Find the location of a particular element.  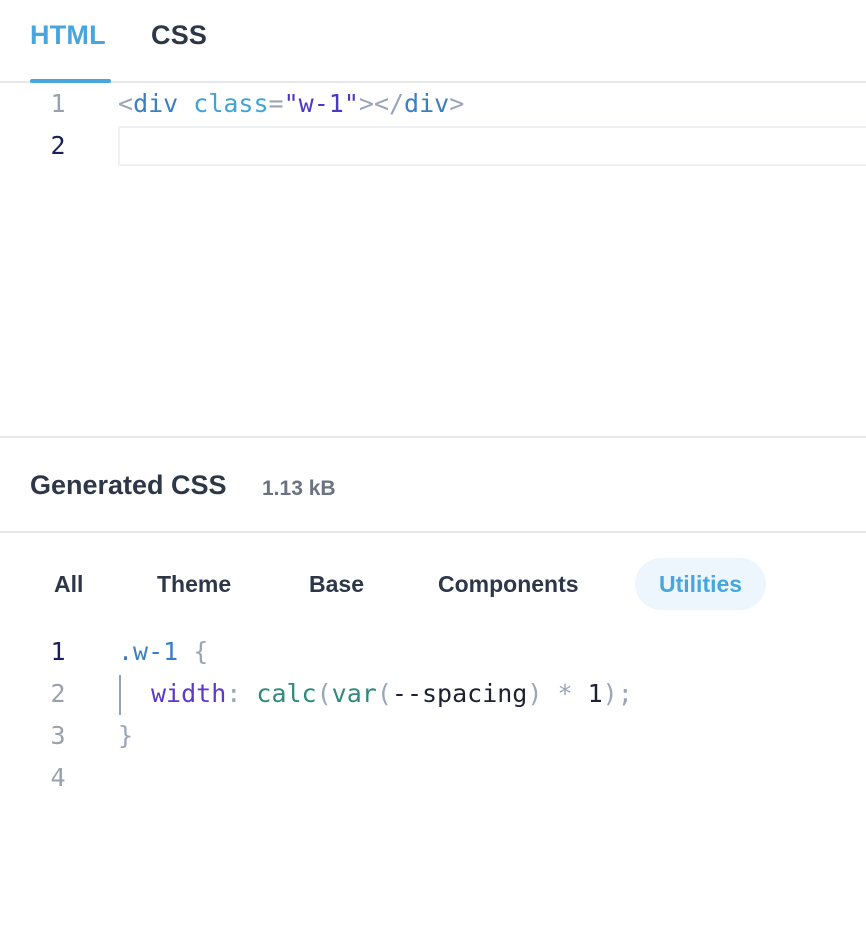

code-token: 1 is located at coordinates (595, 693).